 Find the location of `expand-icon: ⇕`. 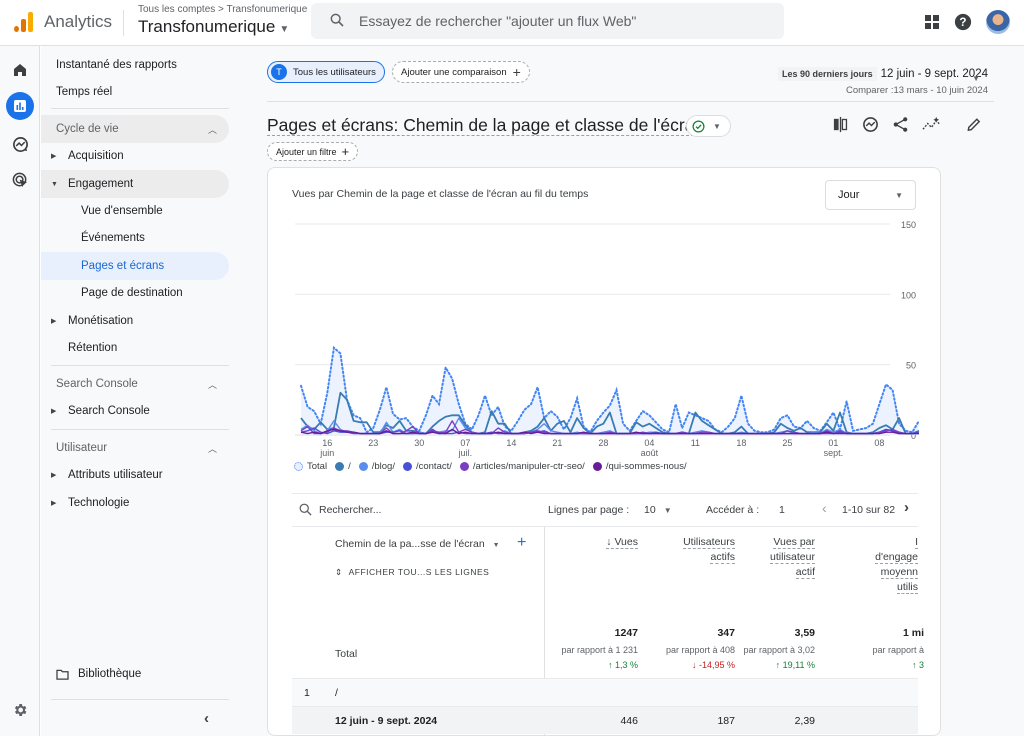

expand-icon: ⇕ is located at coordinates (339, 572).